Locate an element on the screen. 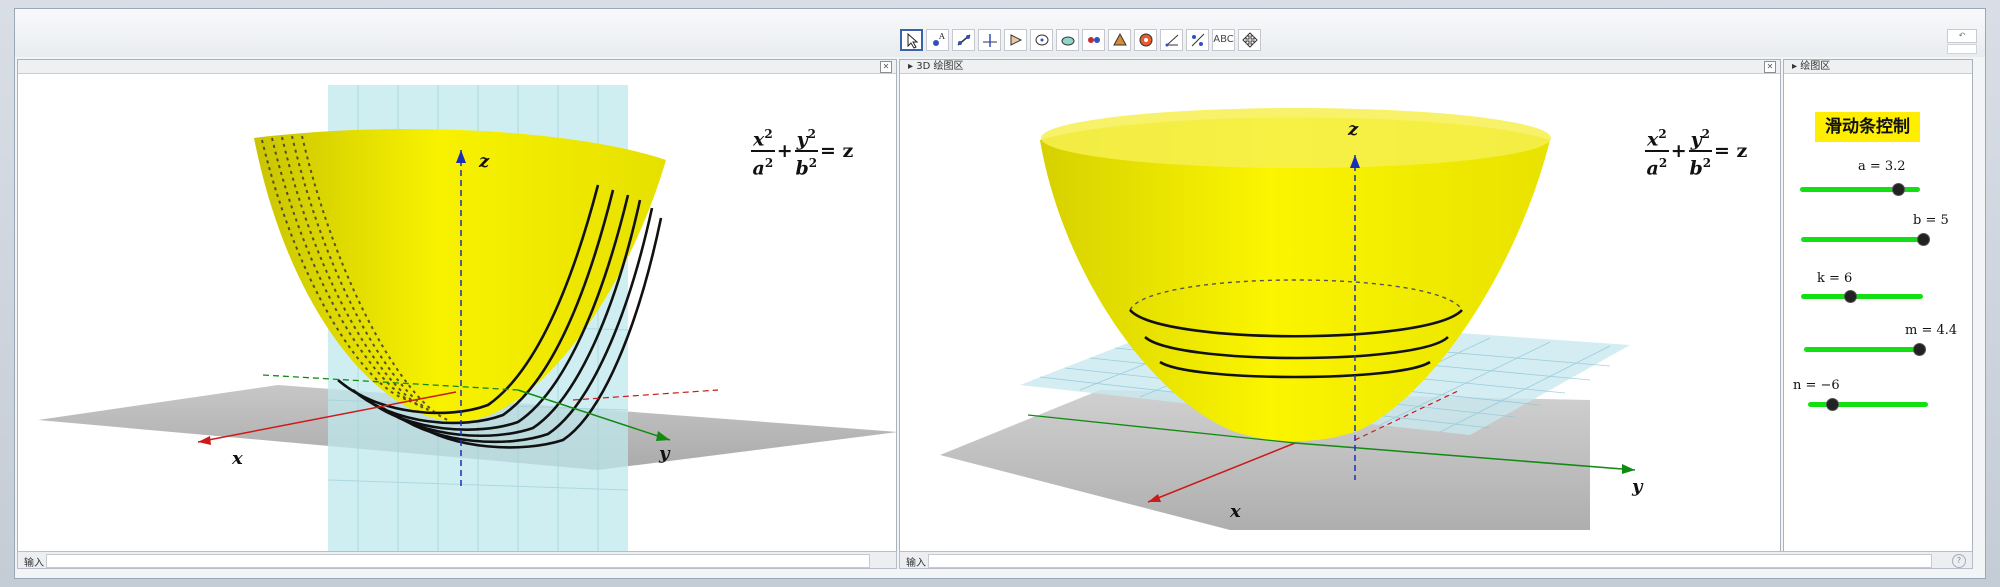  toolbar: A ABC ↶ is located at coordinates (1000, 33).